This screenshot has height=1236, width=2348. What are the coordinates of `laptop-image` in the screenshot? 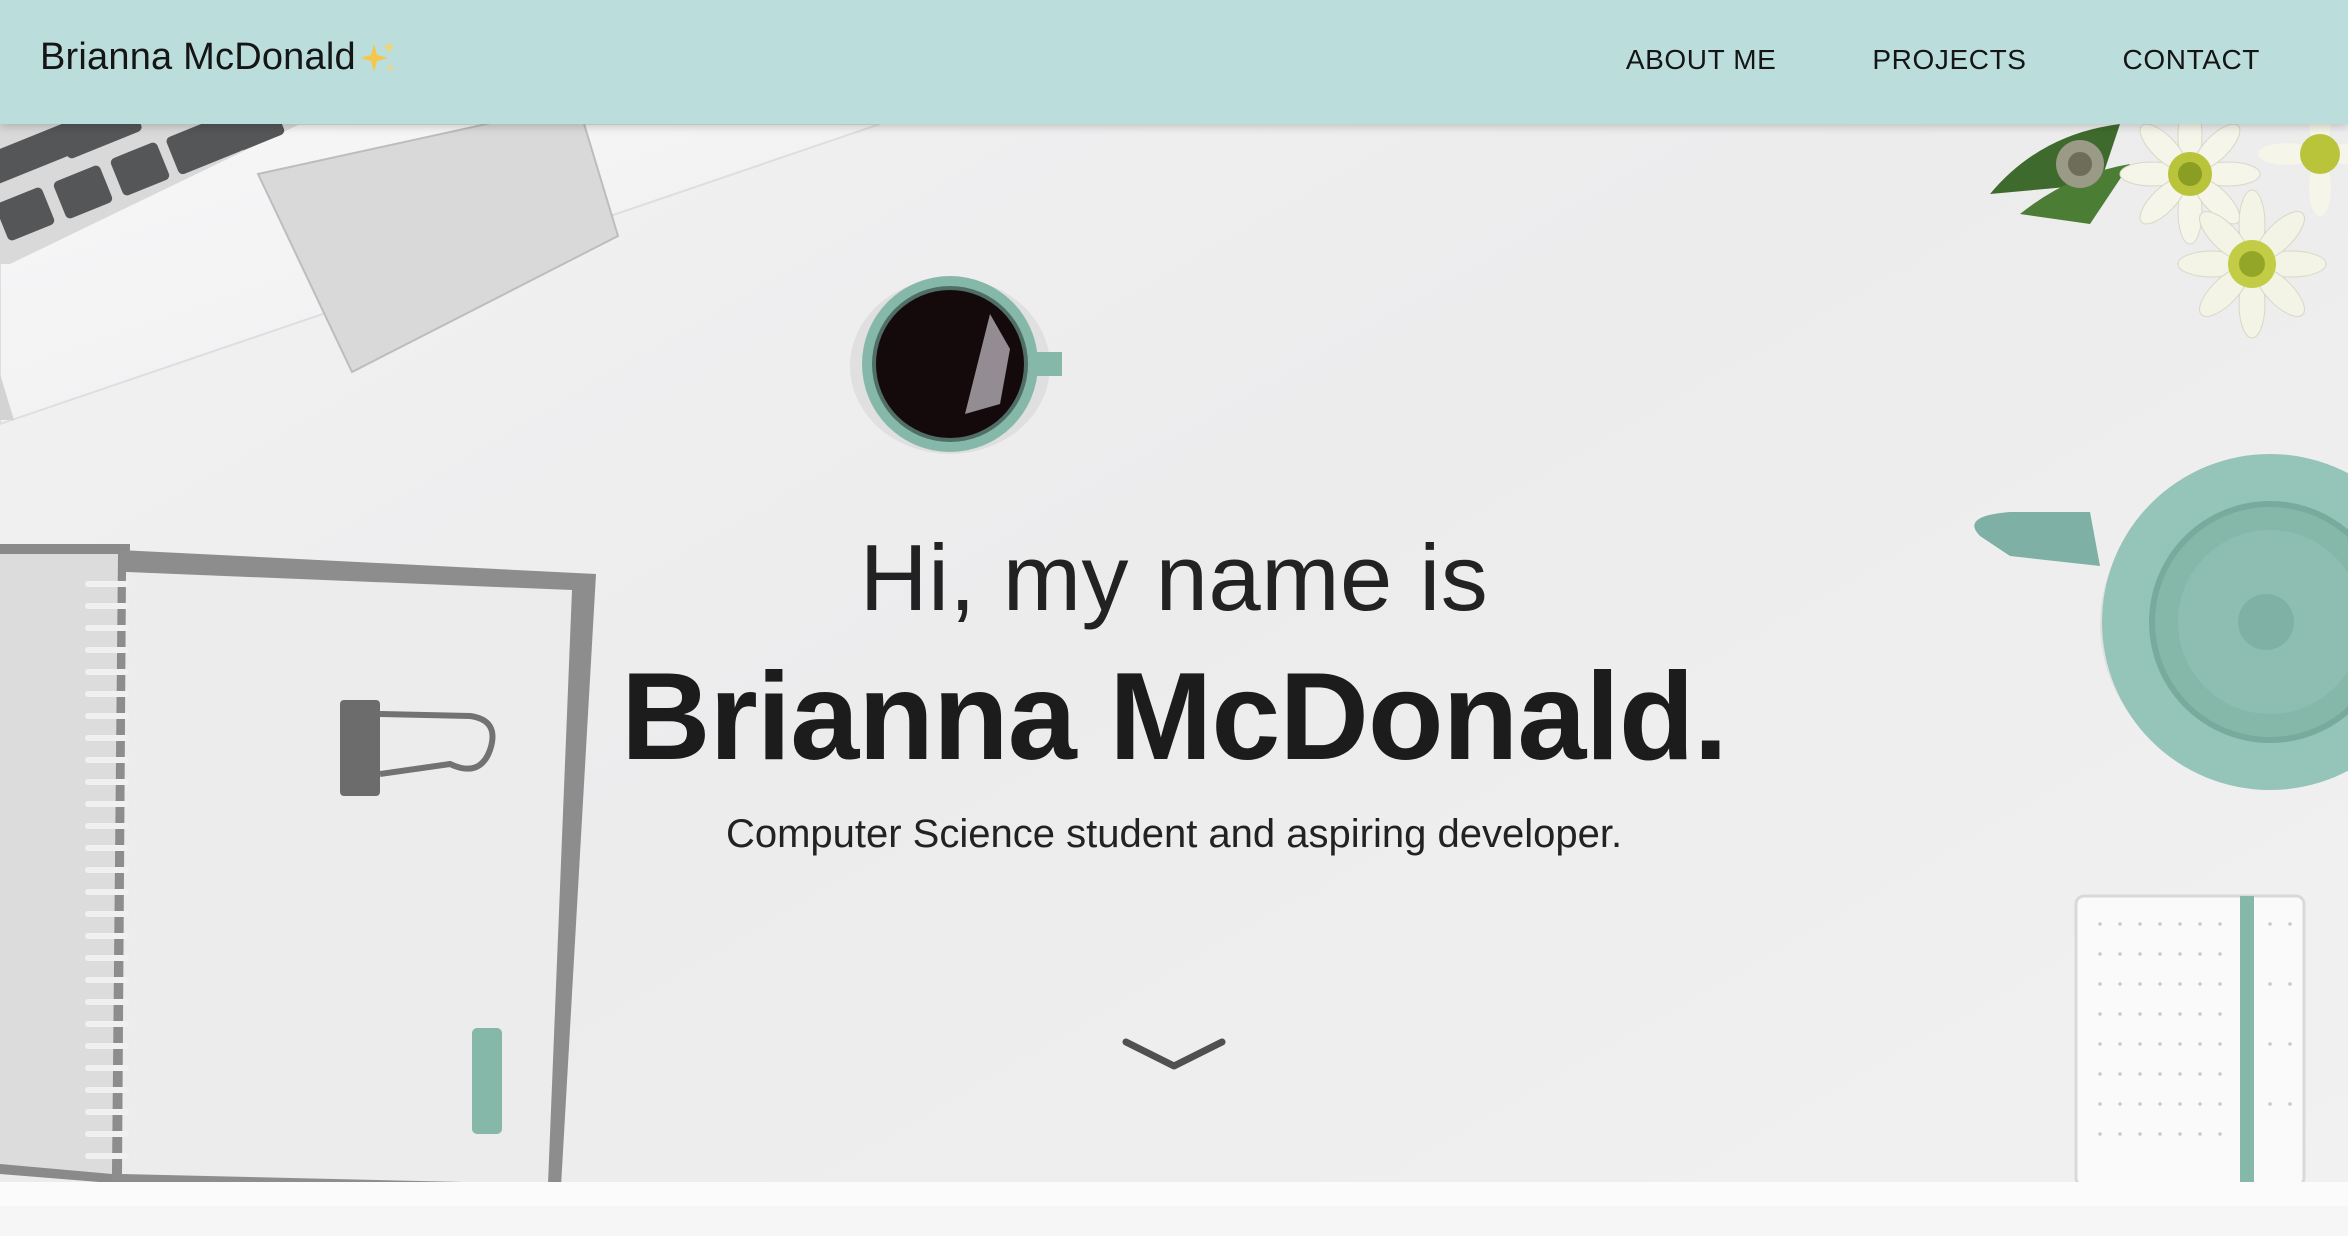 It's located at (440, 275).